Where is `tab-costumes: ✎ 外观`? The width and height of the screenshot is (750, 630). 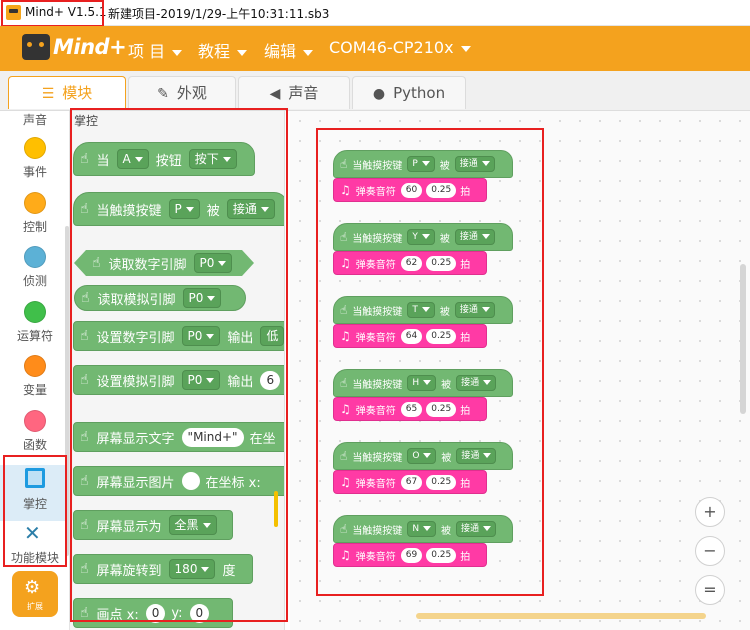 tab-costumes: ✎ 外观 is located at coordinates (182, 92).